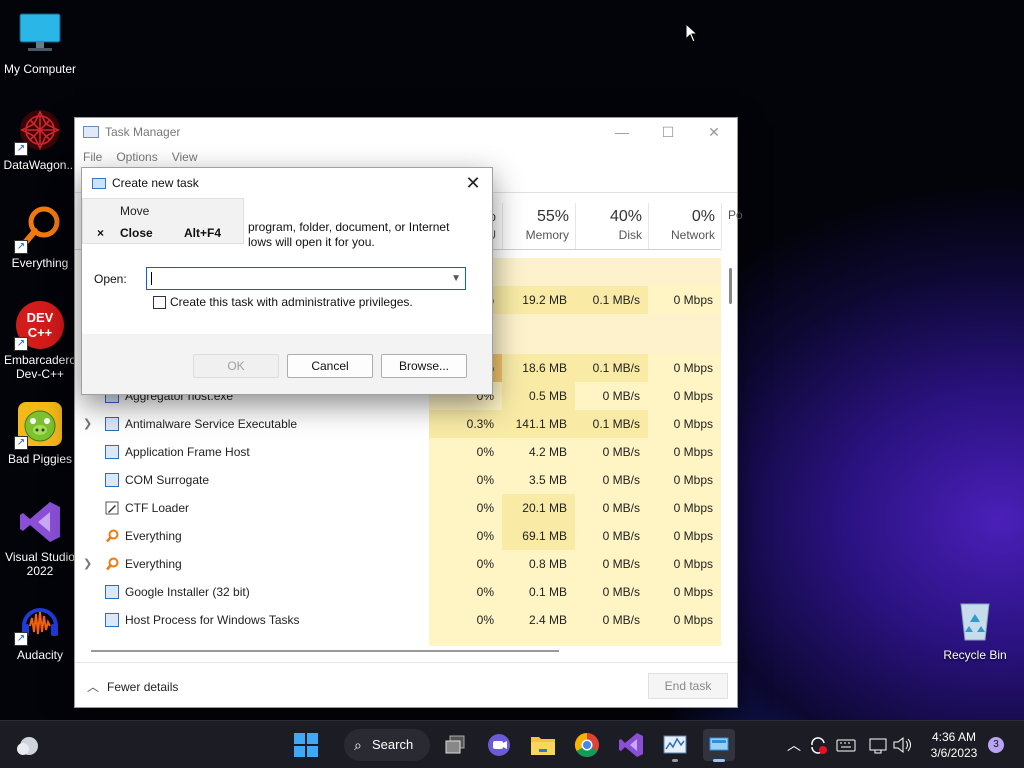 The width and height of the screenshot is (1024, 768). What do you see at coordinates (406, 157) in the screenshot?
I see `menu-bar: File Options View` at bounding box center [406, 157].